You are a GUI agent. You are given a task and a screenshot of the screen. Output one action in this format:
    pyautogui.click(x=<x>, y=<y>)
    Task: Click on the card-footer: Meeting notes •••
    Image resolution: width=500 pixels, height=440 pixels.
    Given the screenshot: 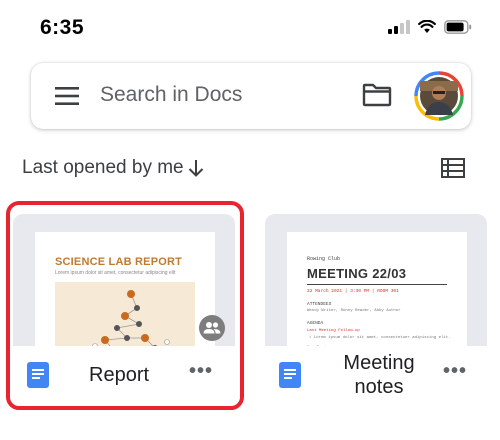 What is the action you would take?
    pyautogui.click(x=376, y=375)
    